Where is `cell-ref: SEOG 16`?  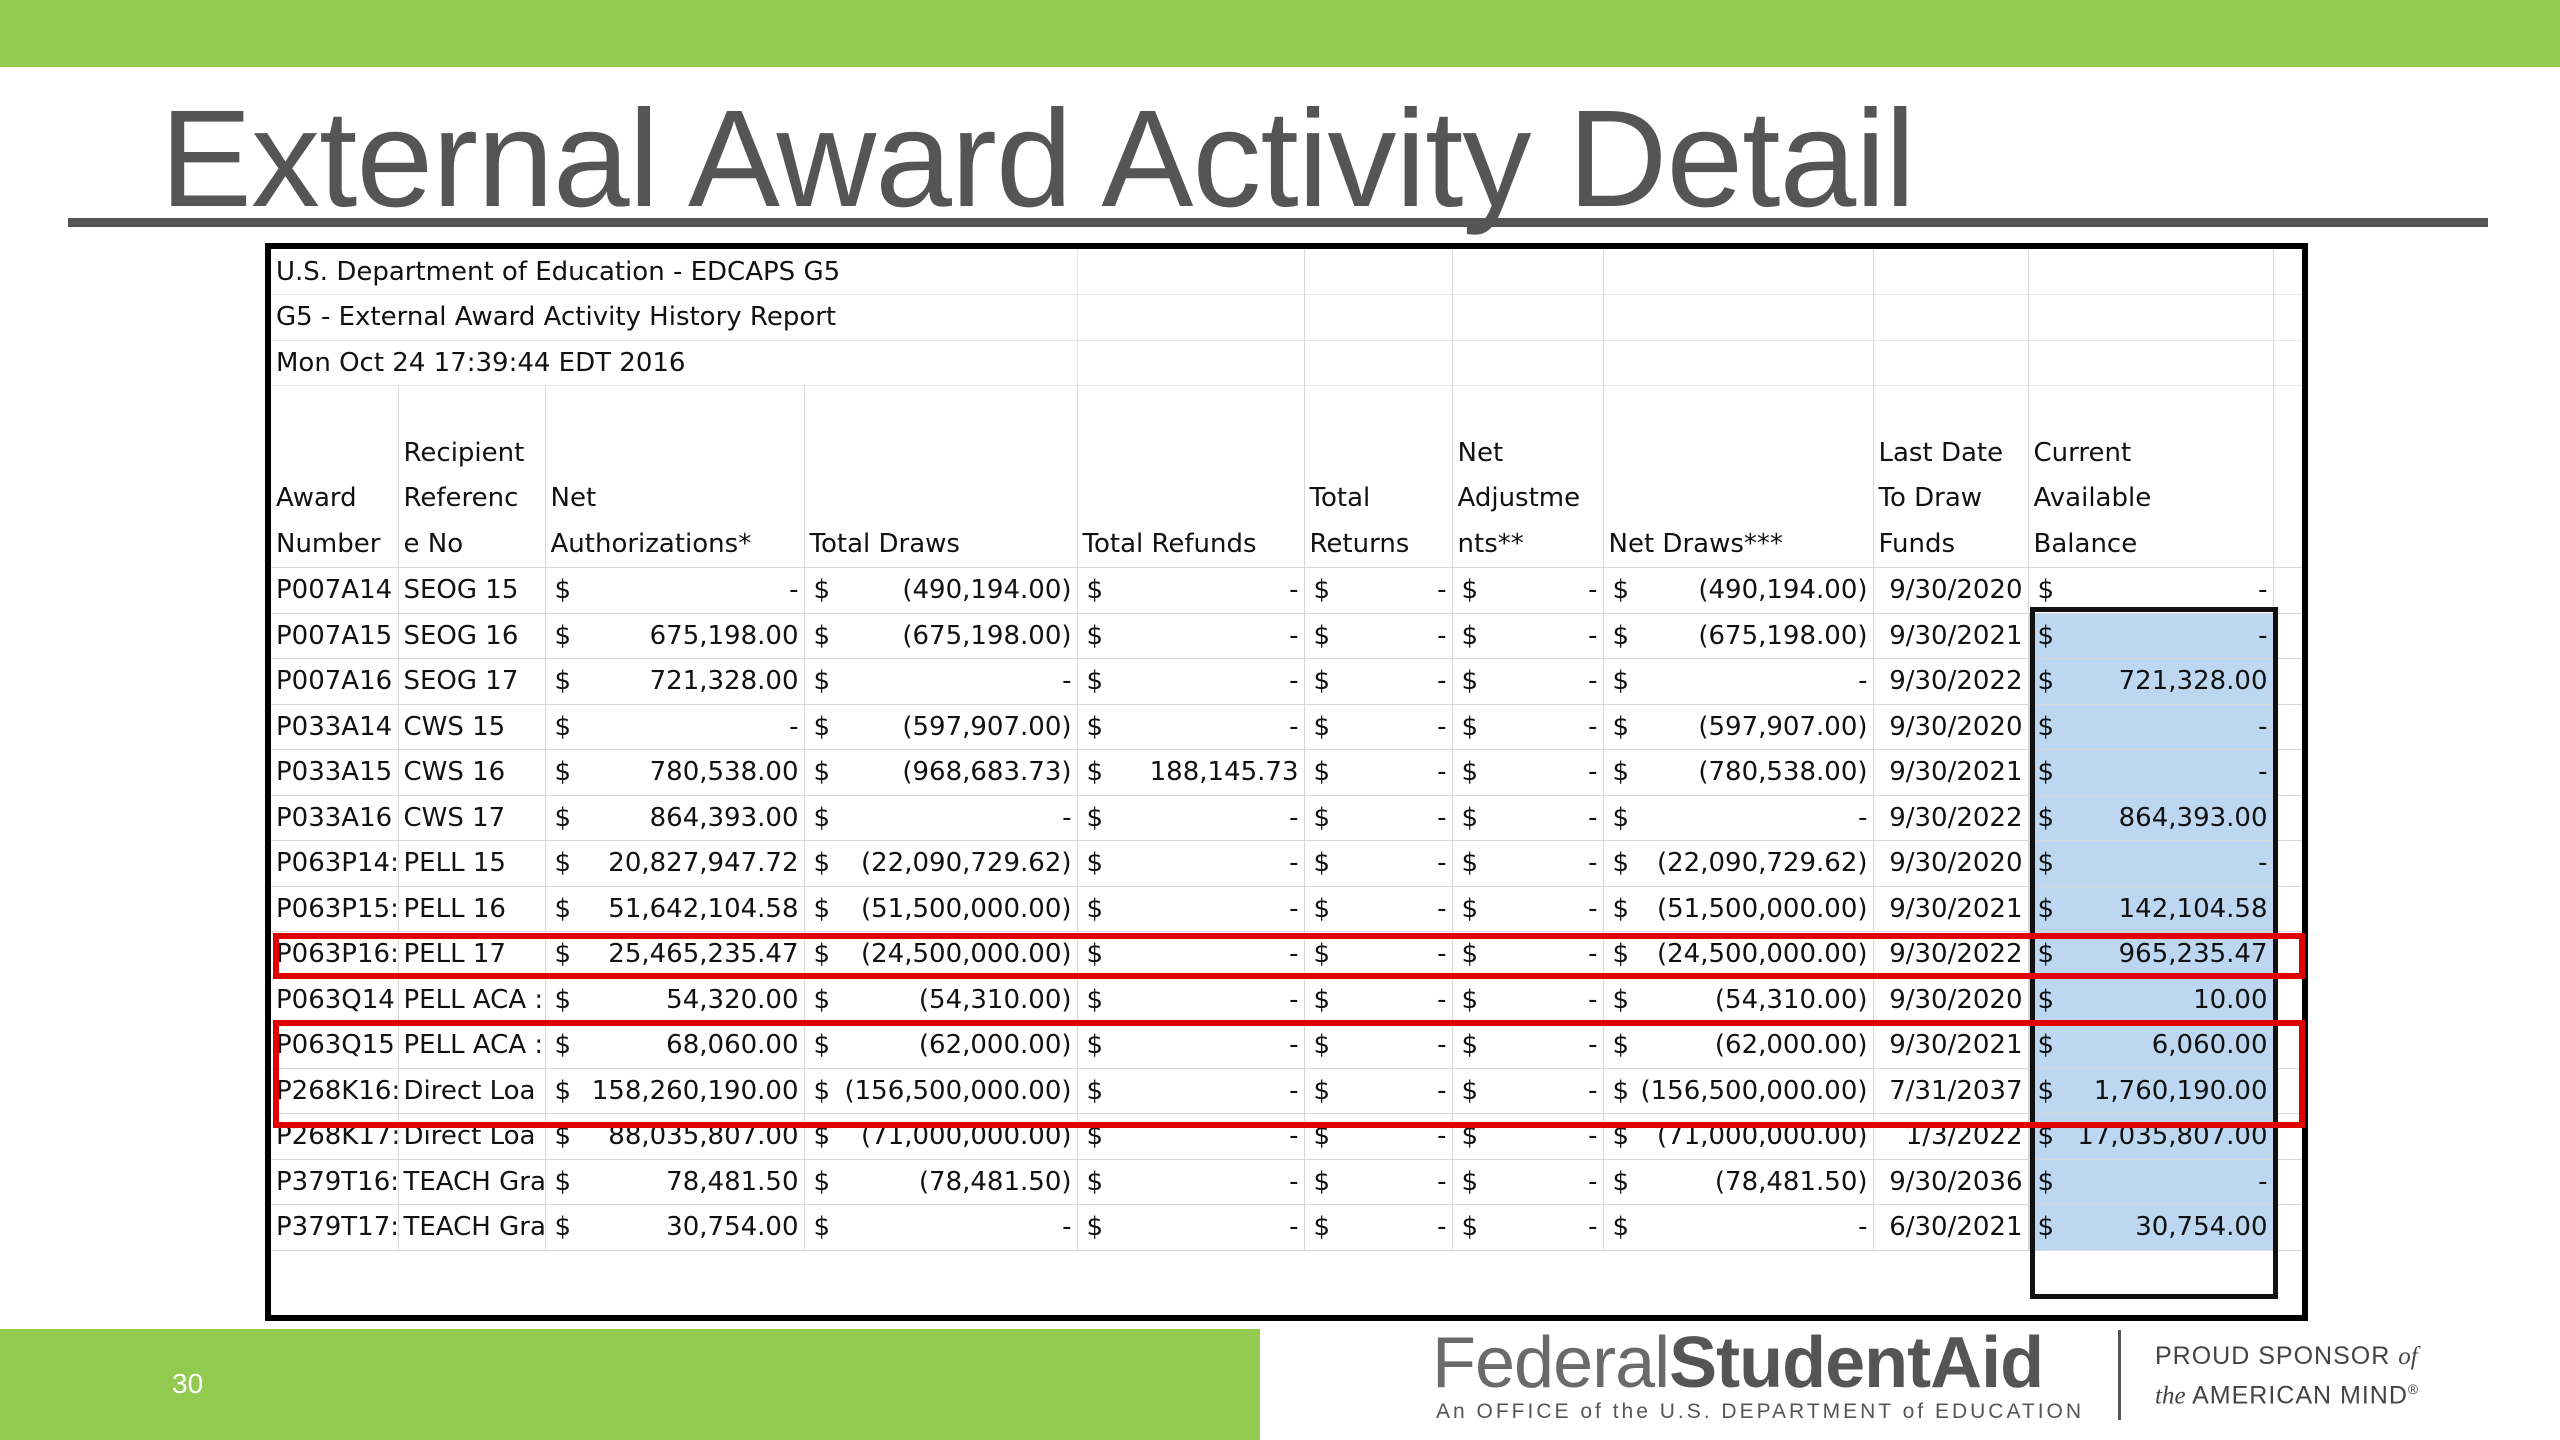
cell-ref: SEOG 16 is located at coordinates (472, 636).